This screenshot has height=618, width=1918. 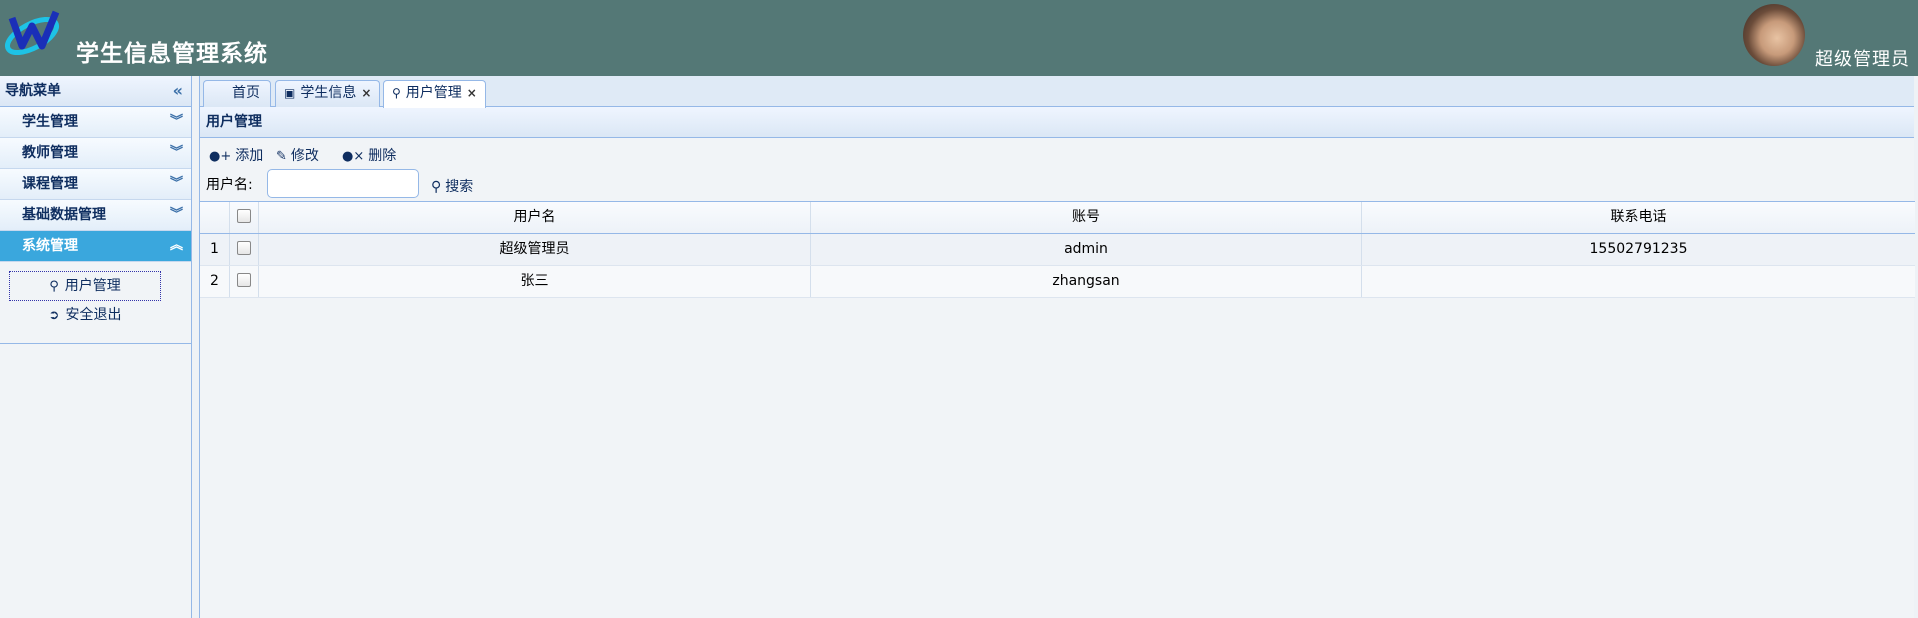 What do you see at coordinates (1057, 92) in the screenshot?
I see `tab-bar: 首页 ▣ 学生信息 × ⚲ 用户管理 ×` at bounding box center [1057, 92].